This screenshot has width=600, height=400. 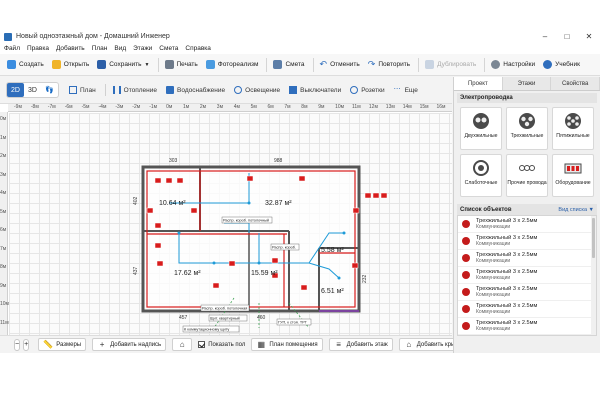 What do you see at coordinates (34, 107) in the screenshot?
I see `ruler-tick-label: -8м` at bounding box center [34, 107].